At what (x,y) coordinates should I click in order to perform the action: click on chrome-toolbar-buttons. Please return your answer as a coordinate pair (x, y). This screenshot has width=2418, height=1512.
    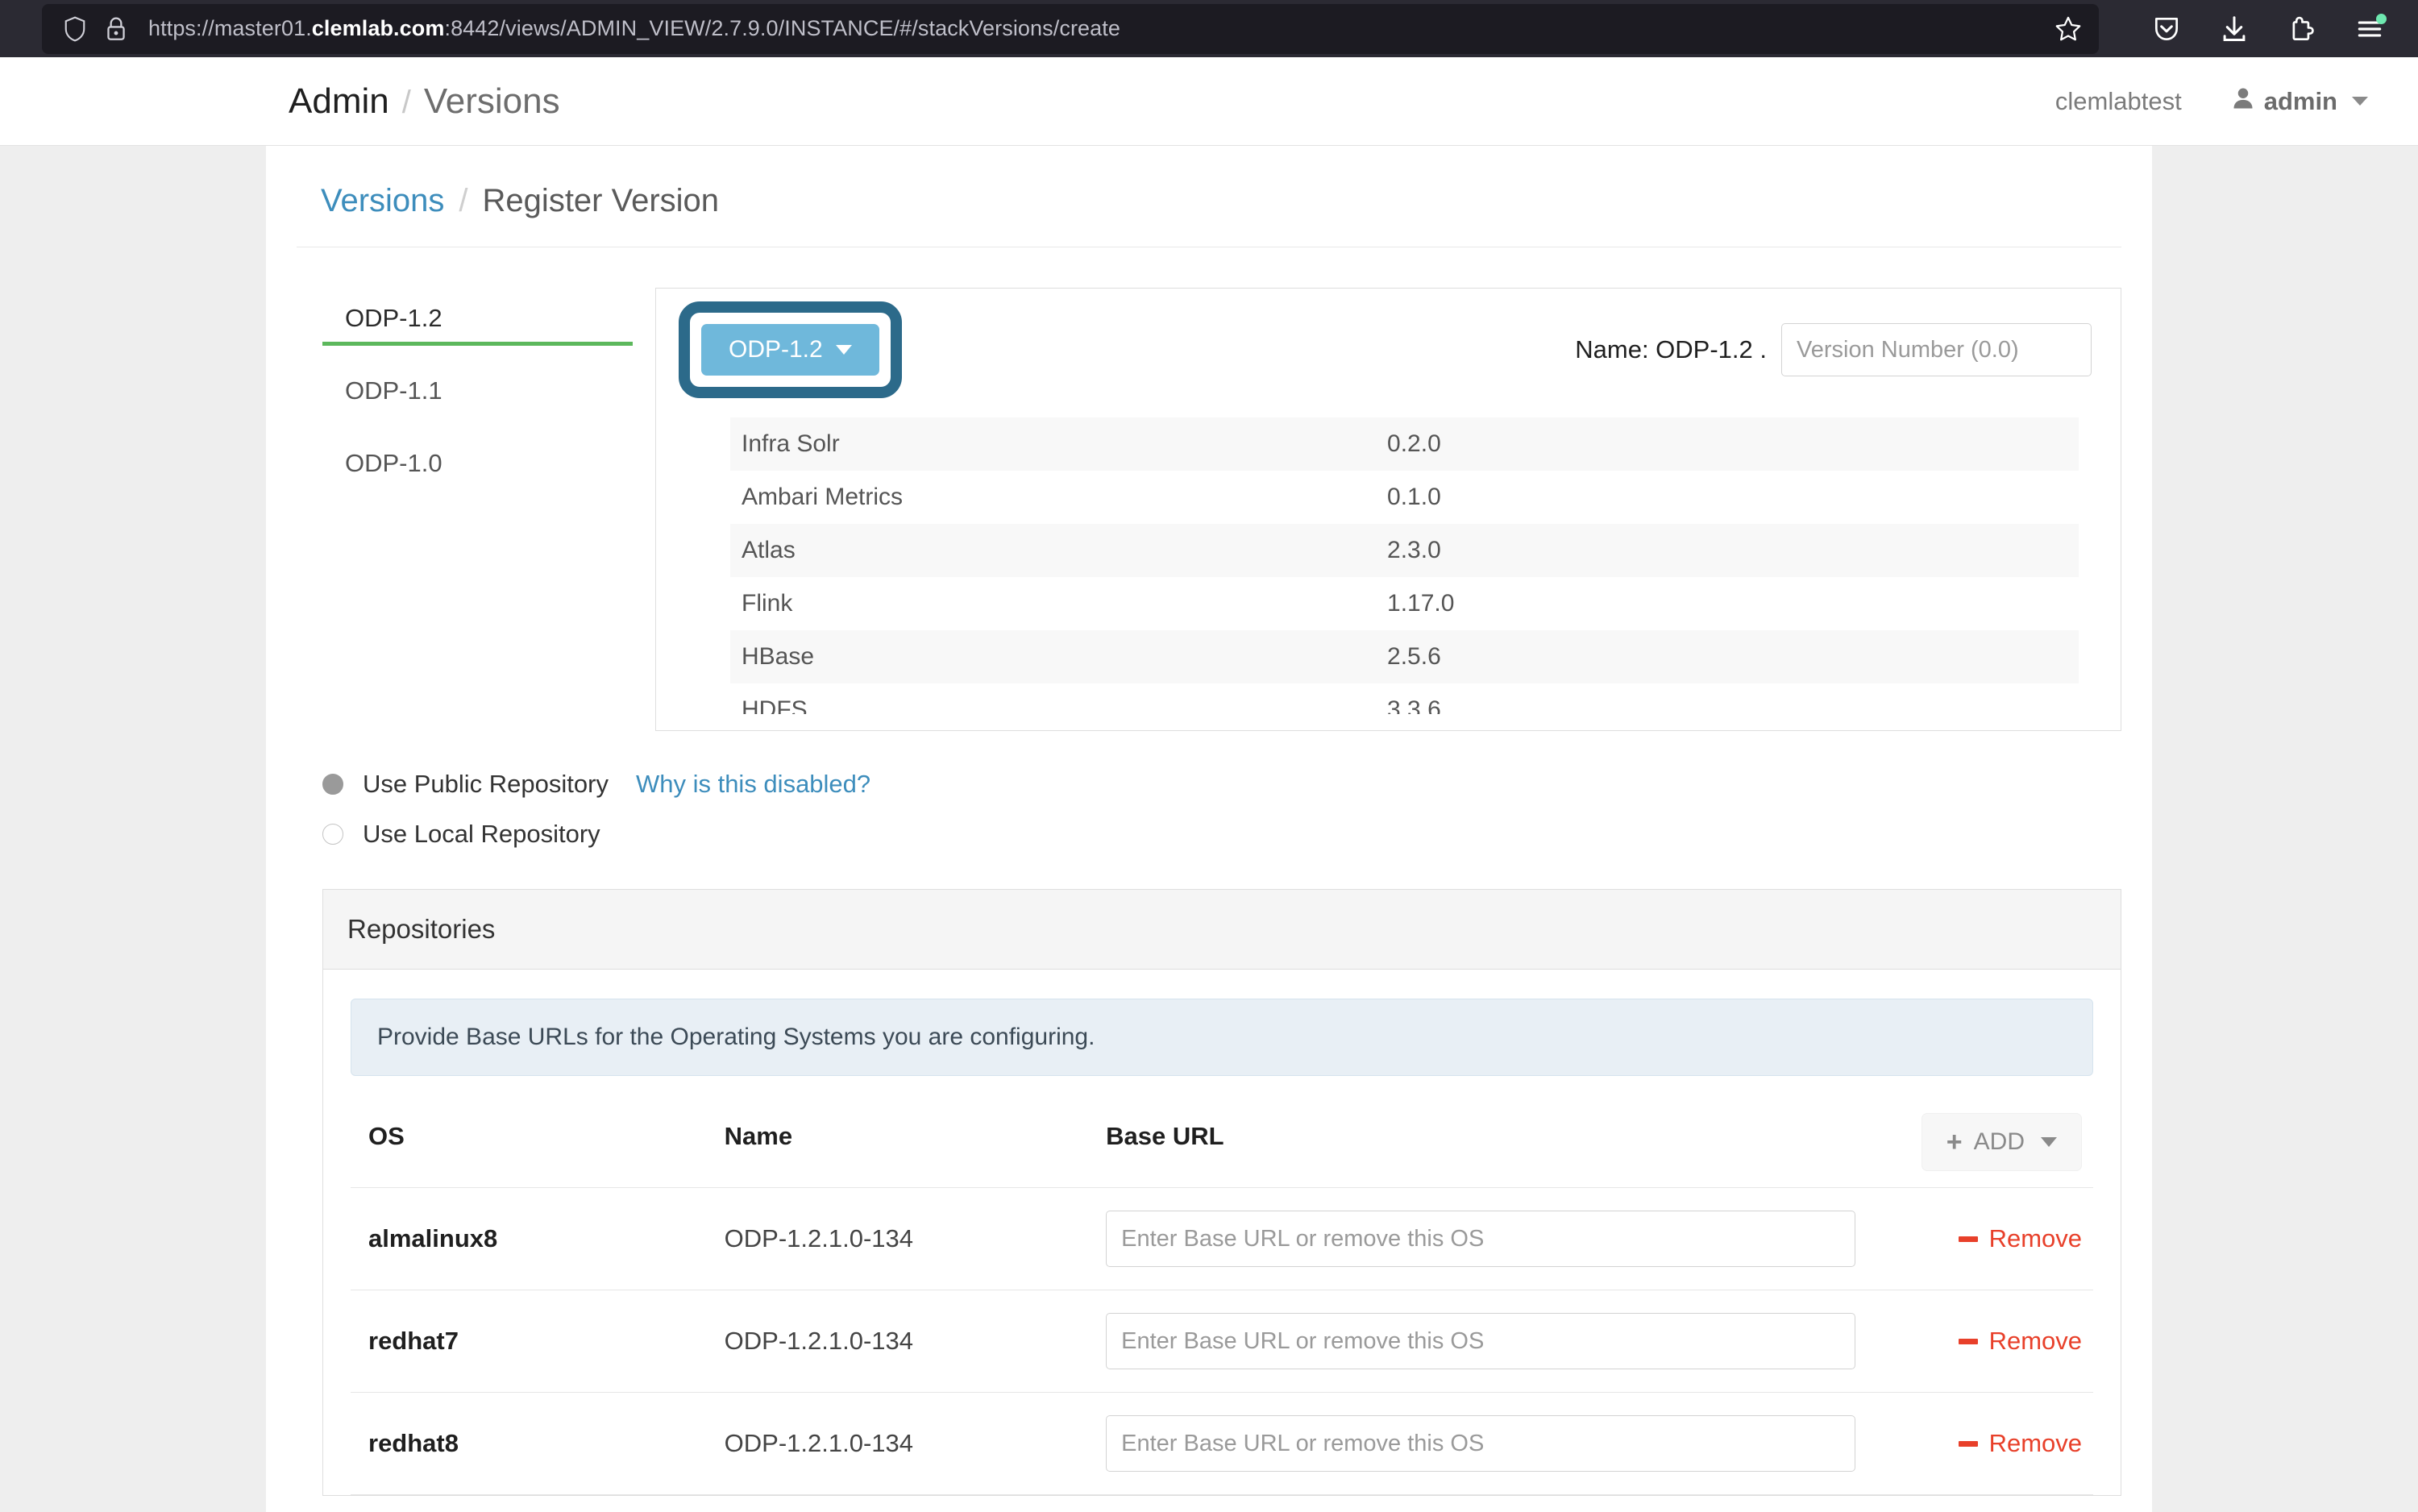
    Looking at the image, I should click on (2258, 28).